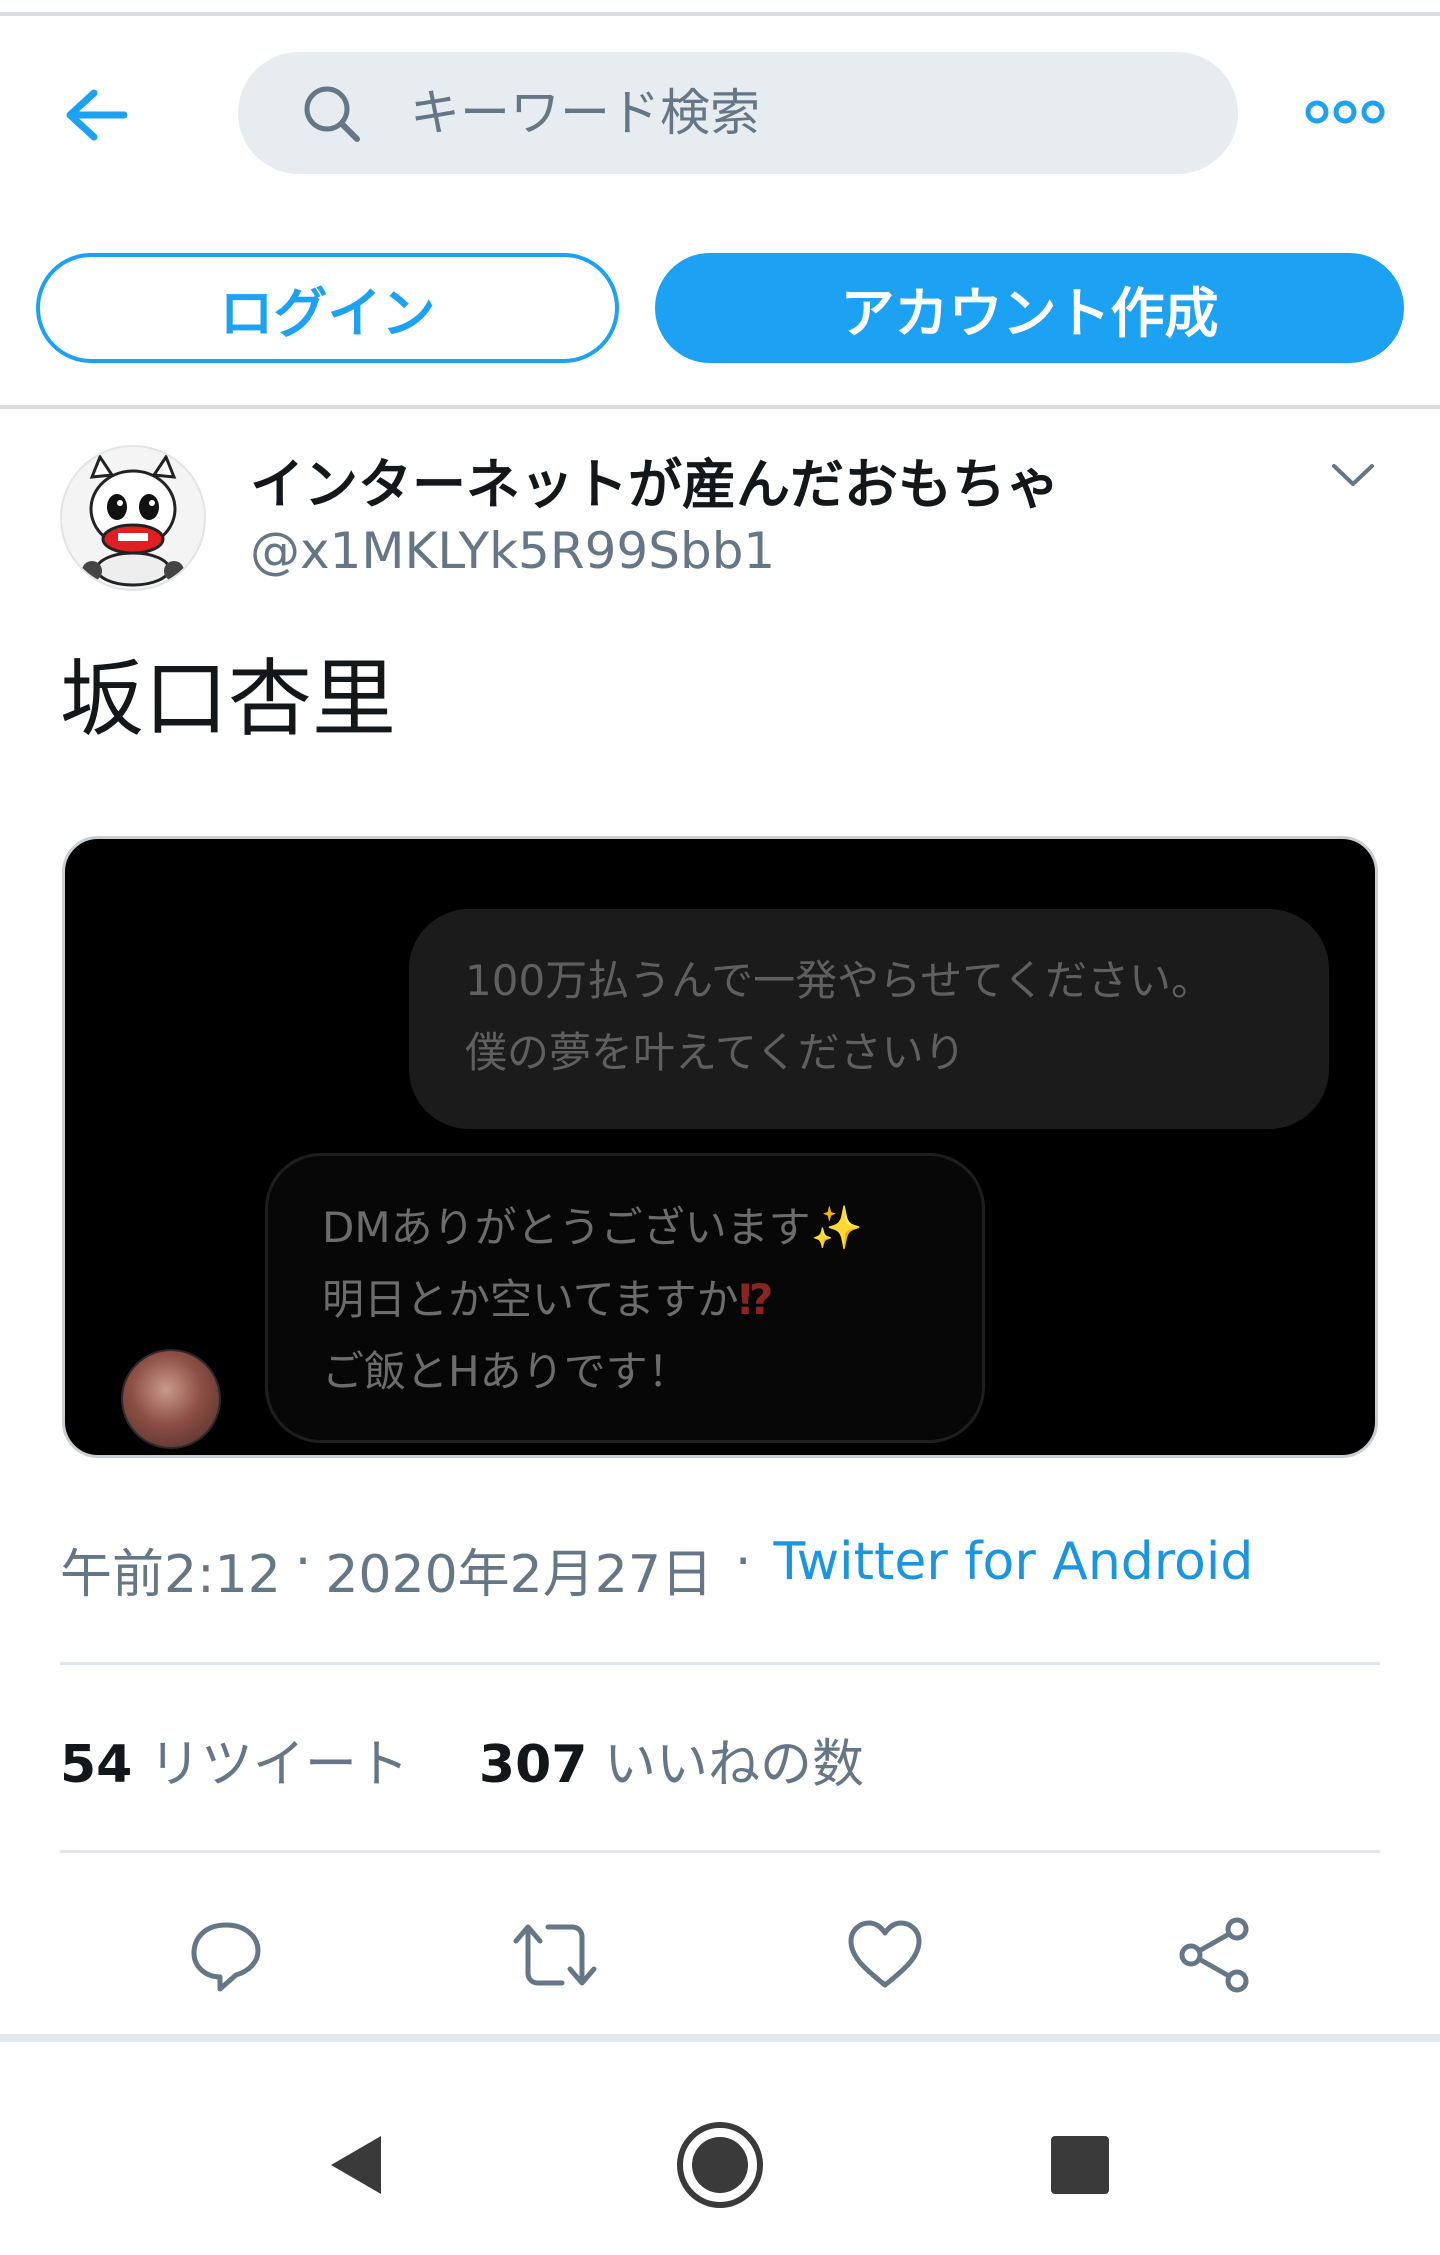  I want to click on share-button, so click(1215, 1955).